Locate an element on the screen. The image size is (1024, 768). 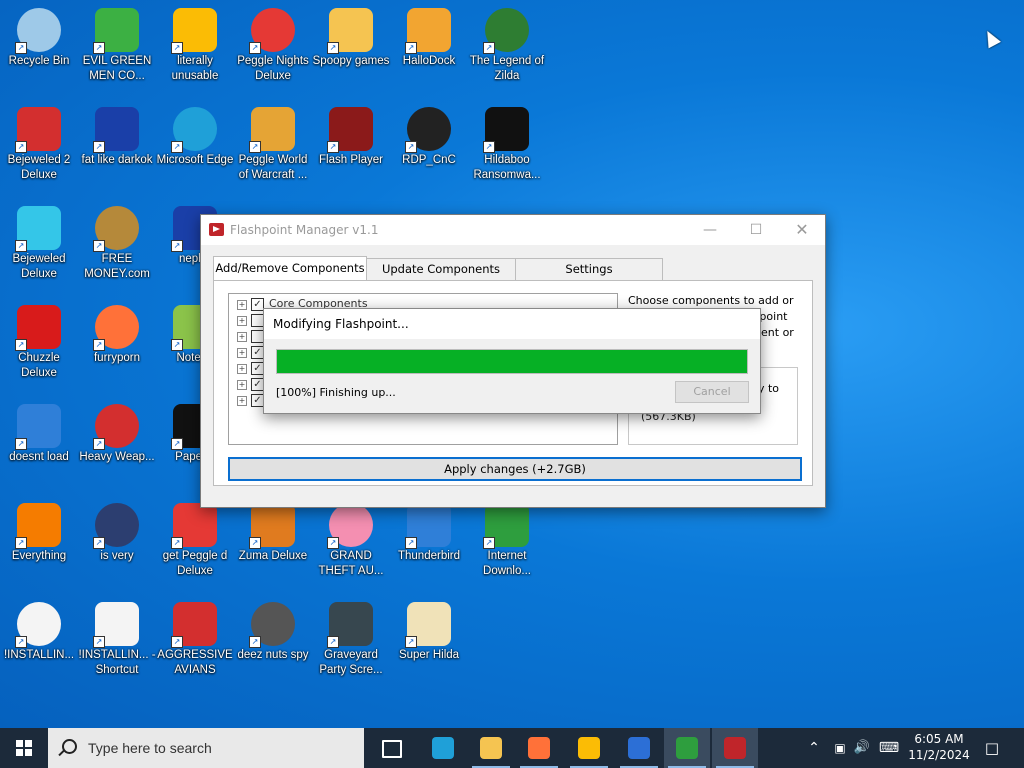
taskbar-app-chrome is located at coordinates (589, 748).